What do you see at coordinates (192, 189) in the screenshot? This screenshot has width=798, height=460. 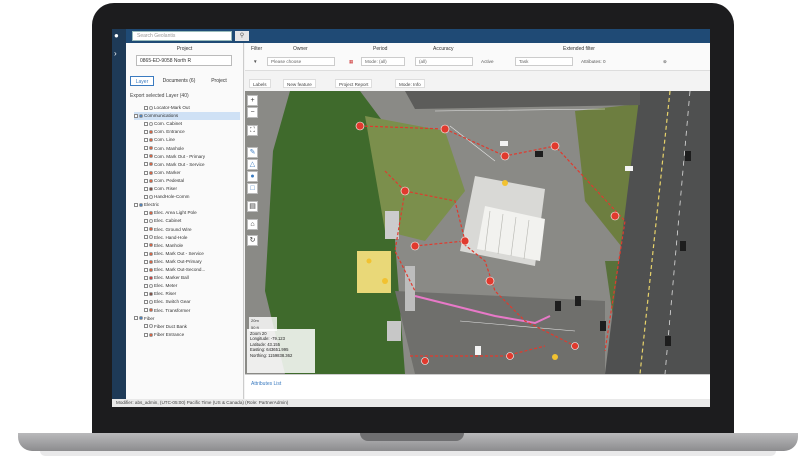 I see `layer-item: Com. Riser` at bounding box center [192, 189].